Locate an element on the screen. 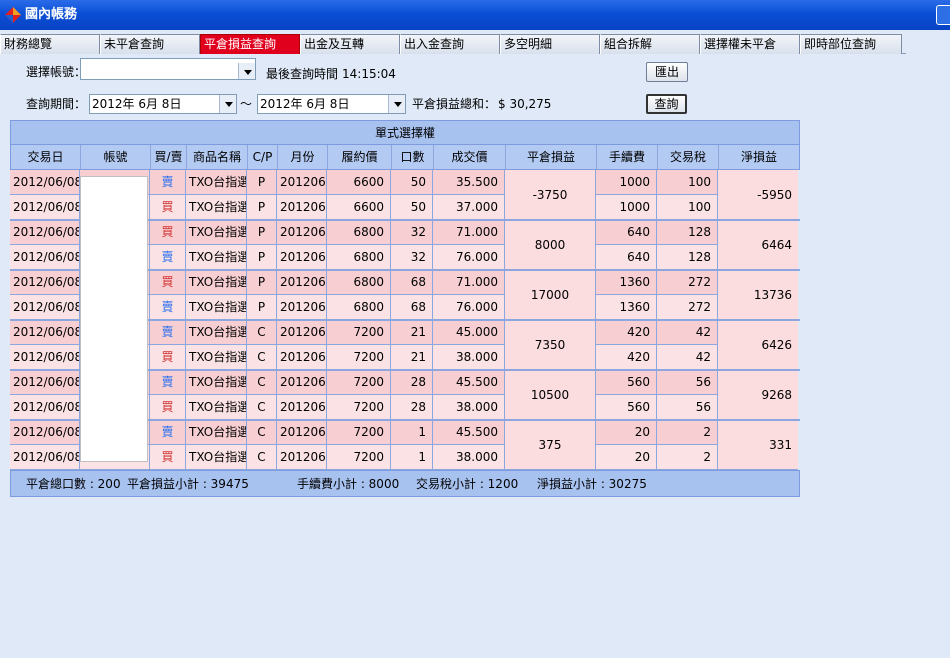  tab-open-positions: 未平倉查詢 is located at coordinates (150, 44).